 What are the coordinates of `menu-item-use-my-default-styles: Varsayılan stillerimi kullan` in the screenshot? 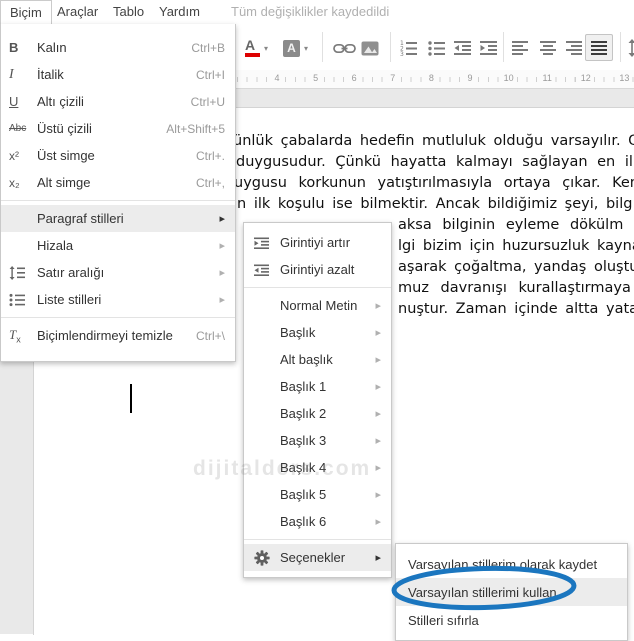 It's located at (511, 592).